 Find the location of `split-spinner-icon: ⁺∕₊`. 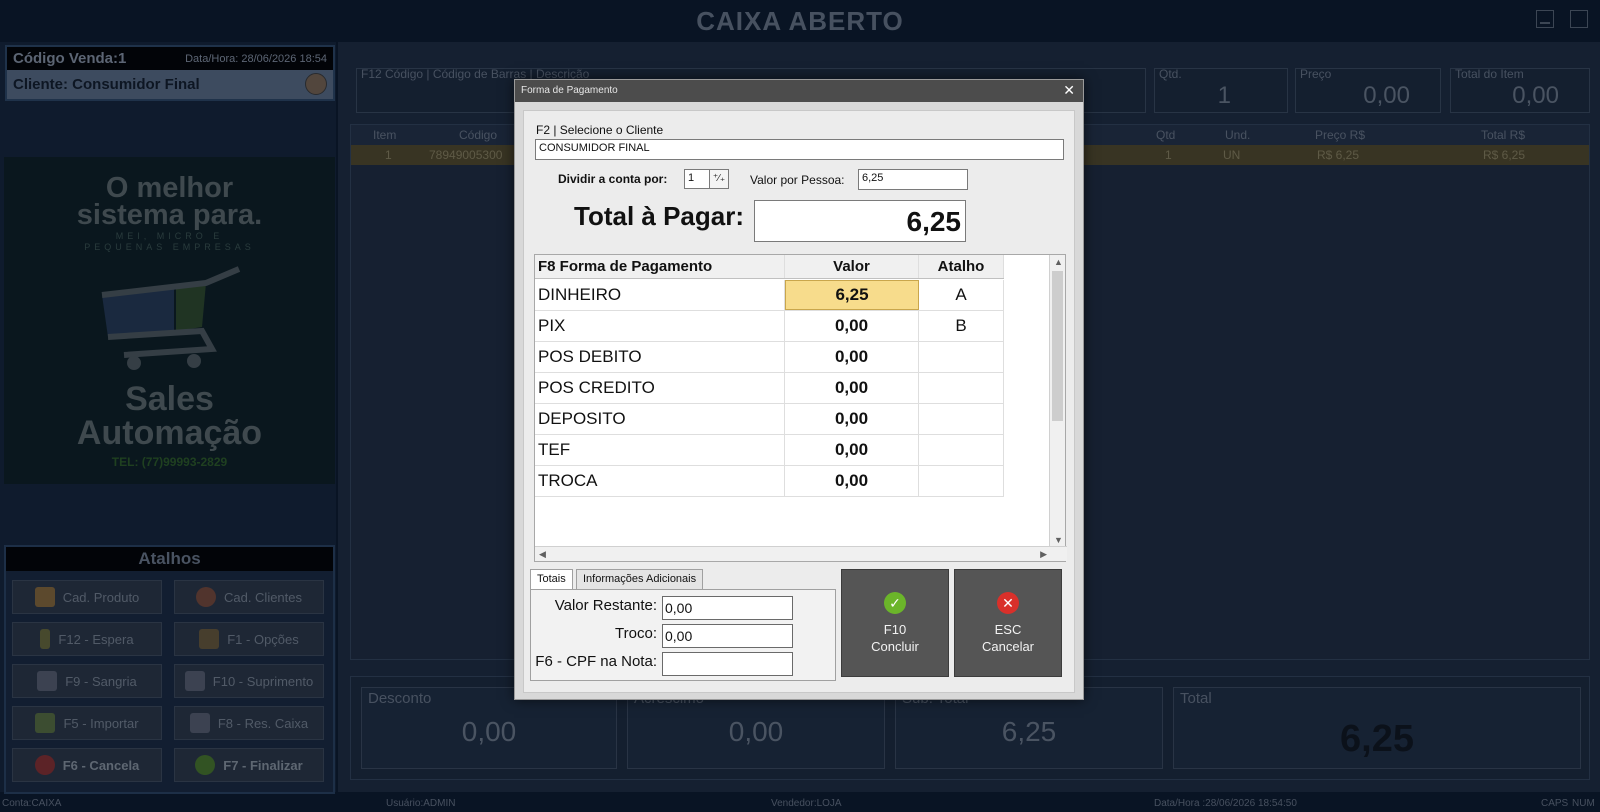

split-spinner-icon: ⁺∕₊ is located at coordinates (719, 179).